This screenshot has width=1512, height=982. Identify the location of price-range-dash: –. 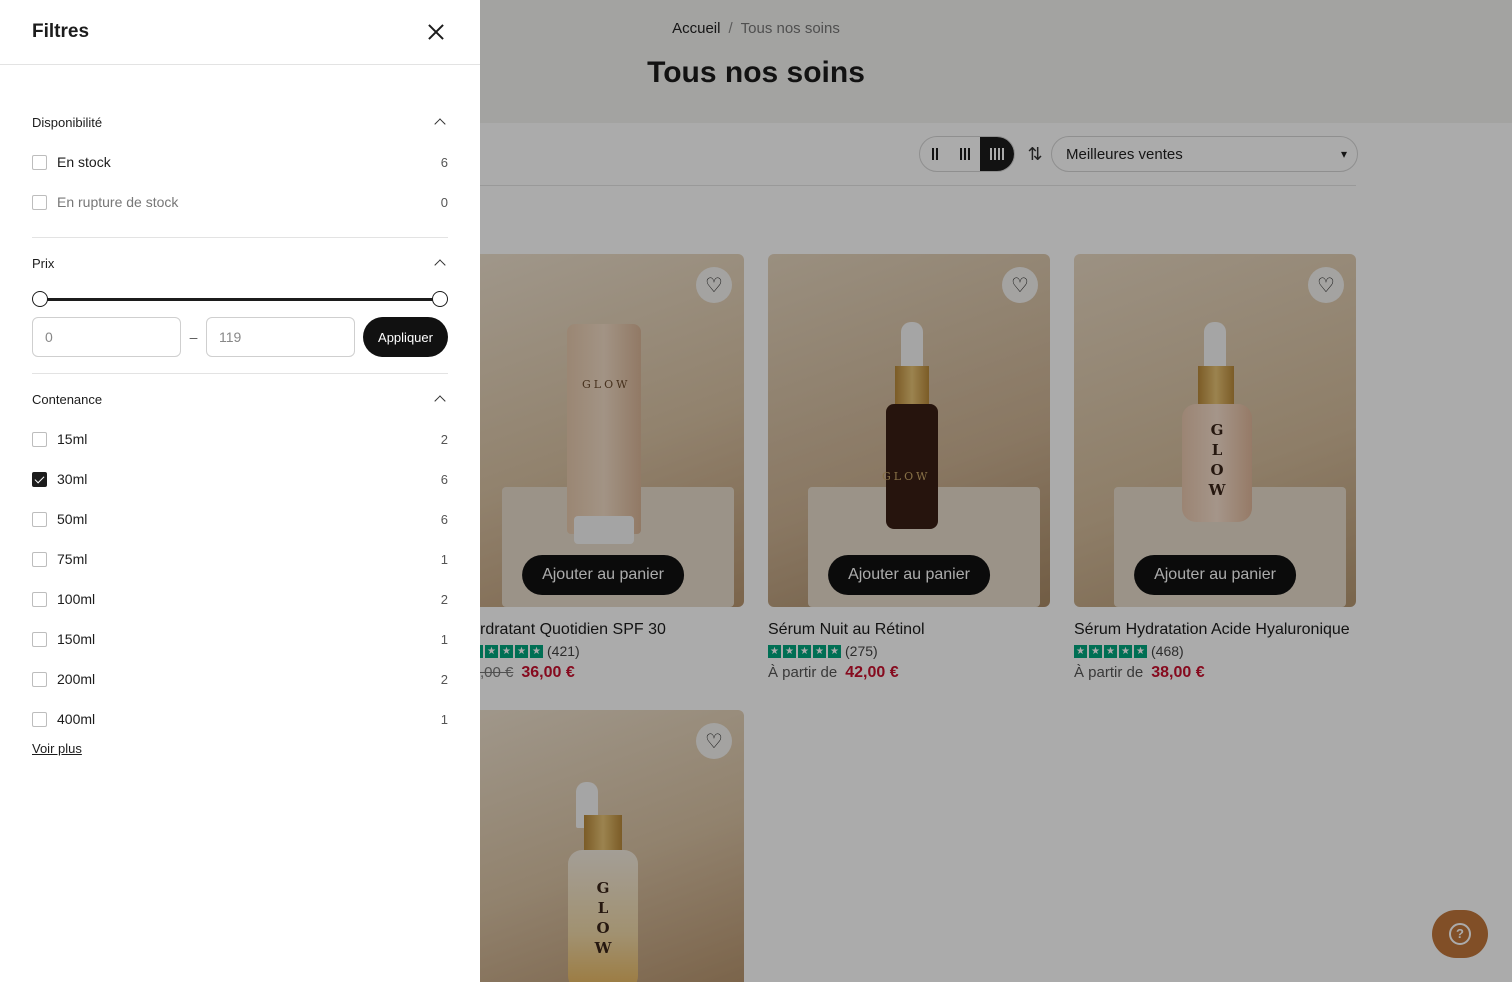
(193, 337).